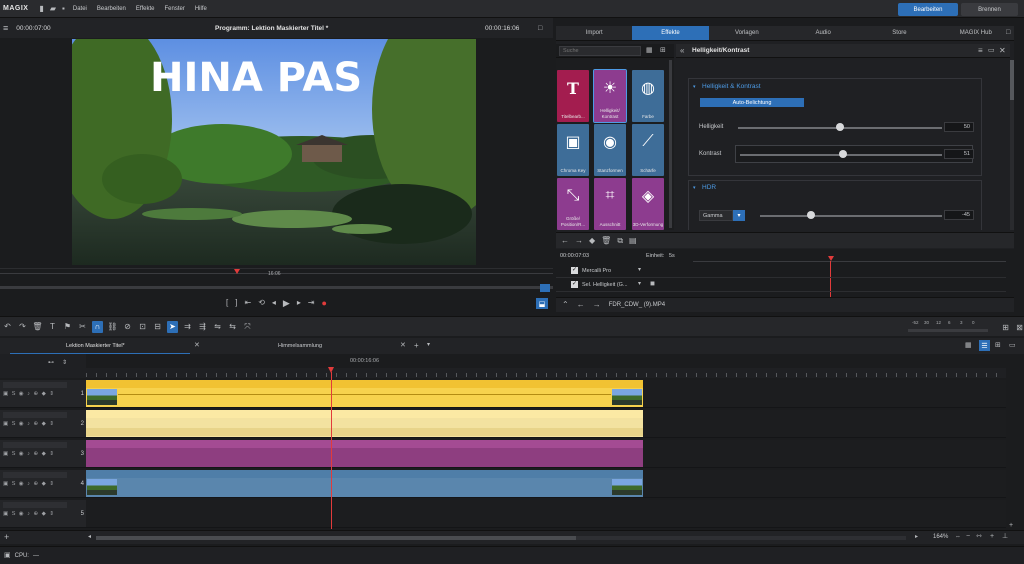 The width and height of the screenshot is (1024, 564). What do you see at coordinates (127, 327) in the screenshot?
I see `unlink-icon: ⊘` at bounding box center [127, 327].